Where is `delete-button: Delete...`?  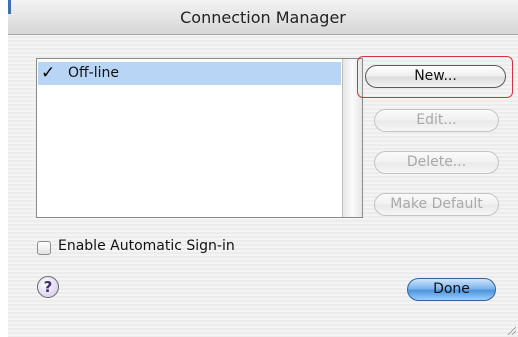 delete-button: Delete... is located at coordinates (436, 162).